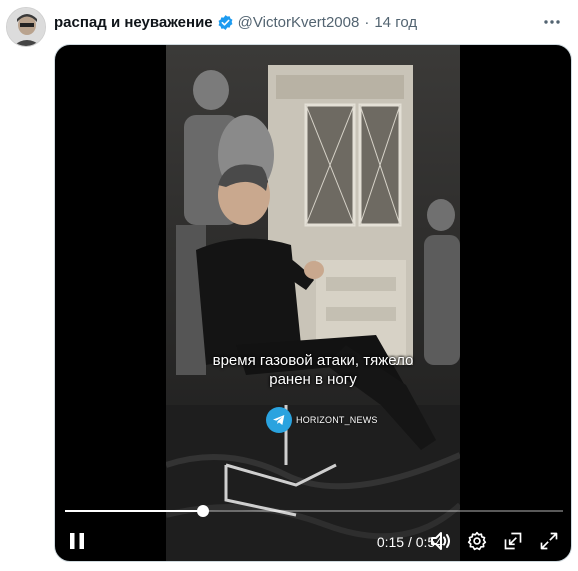  What do you see at coordinates (441, 541) in the screenshot?
I see `volume-icon` at bounding box center [441, 541].